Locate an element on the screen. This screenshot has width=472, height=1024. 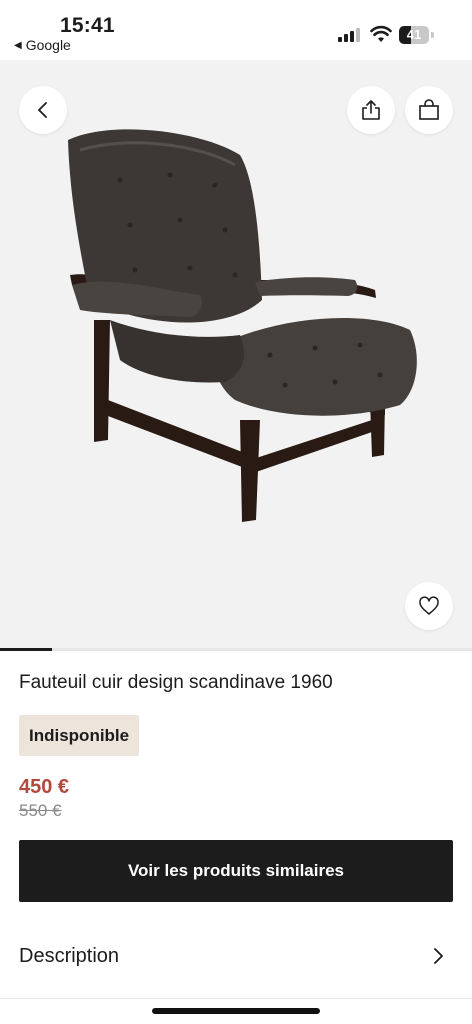
cellular-signal-icon is located at coordinates (349, 35).